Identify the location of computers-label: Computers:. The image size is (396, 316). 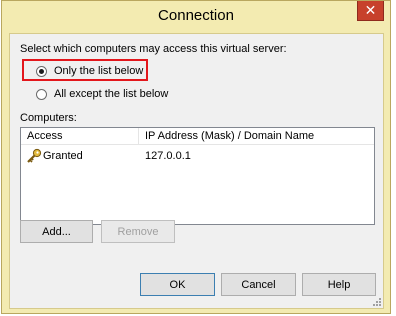
(48, 118).